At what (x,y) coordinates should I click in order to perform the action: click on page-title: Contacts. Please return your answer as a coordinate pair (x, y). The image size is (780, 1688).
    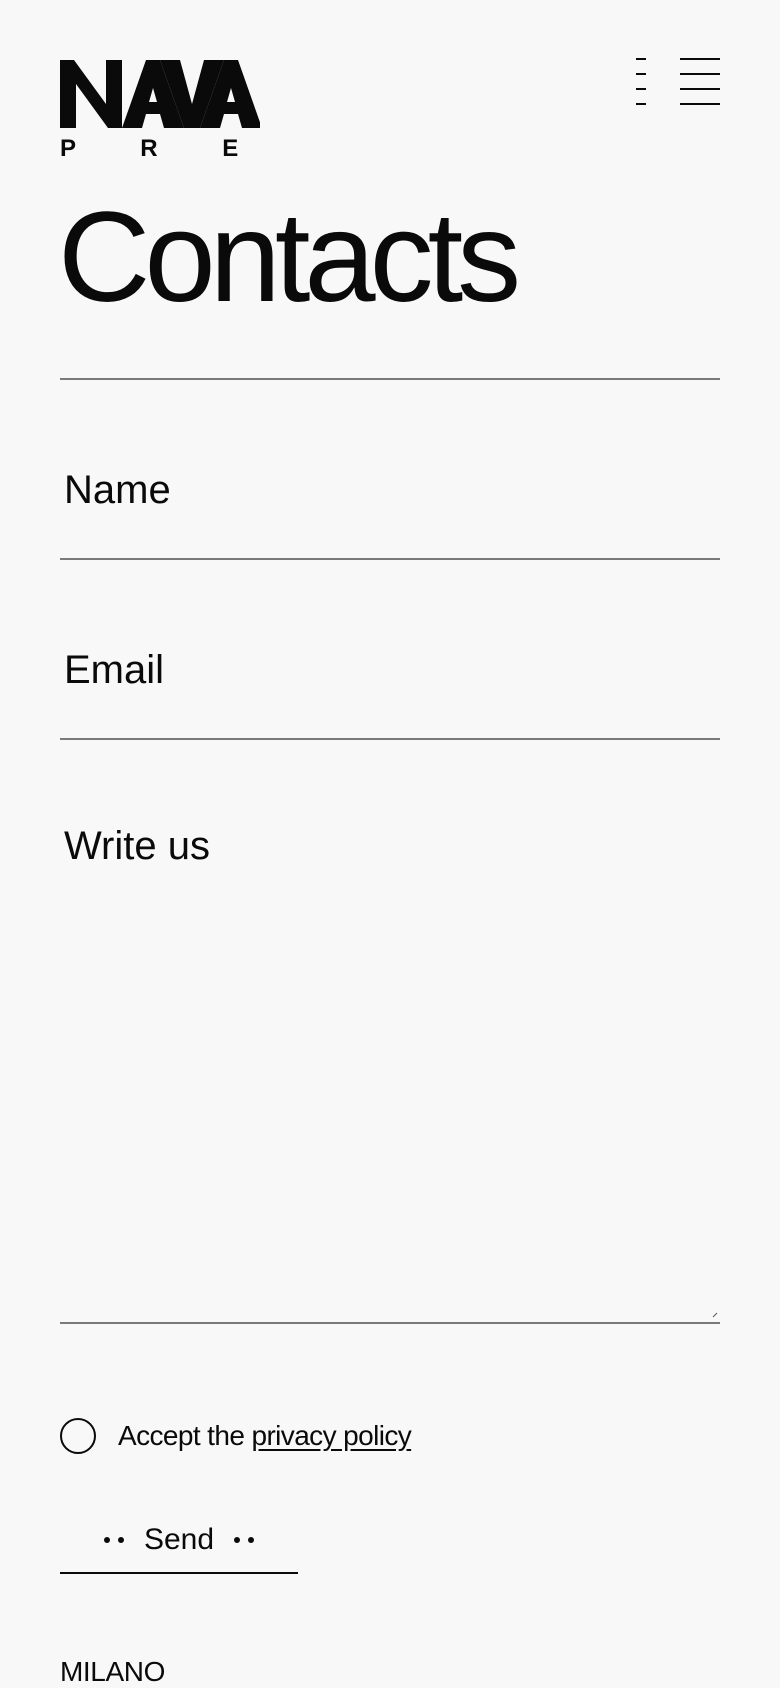
    Looking at the image, I should click on (289, 257).